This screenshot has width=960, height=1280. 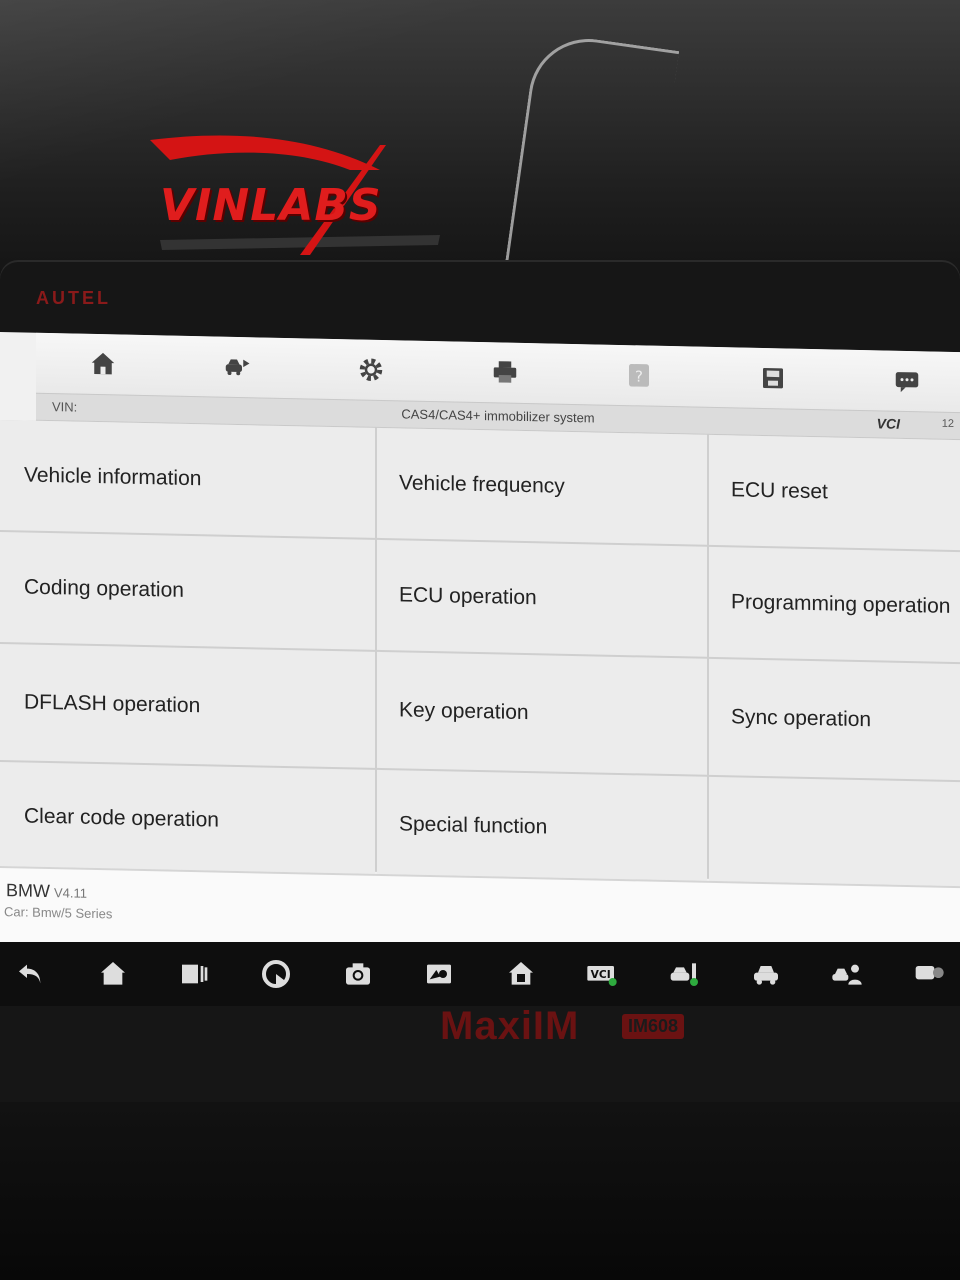 I want to click on menu-item-coding-operation: Coding operation, so click(x=187, y=591).